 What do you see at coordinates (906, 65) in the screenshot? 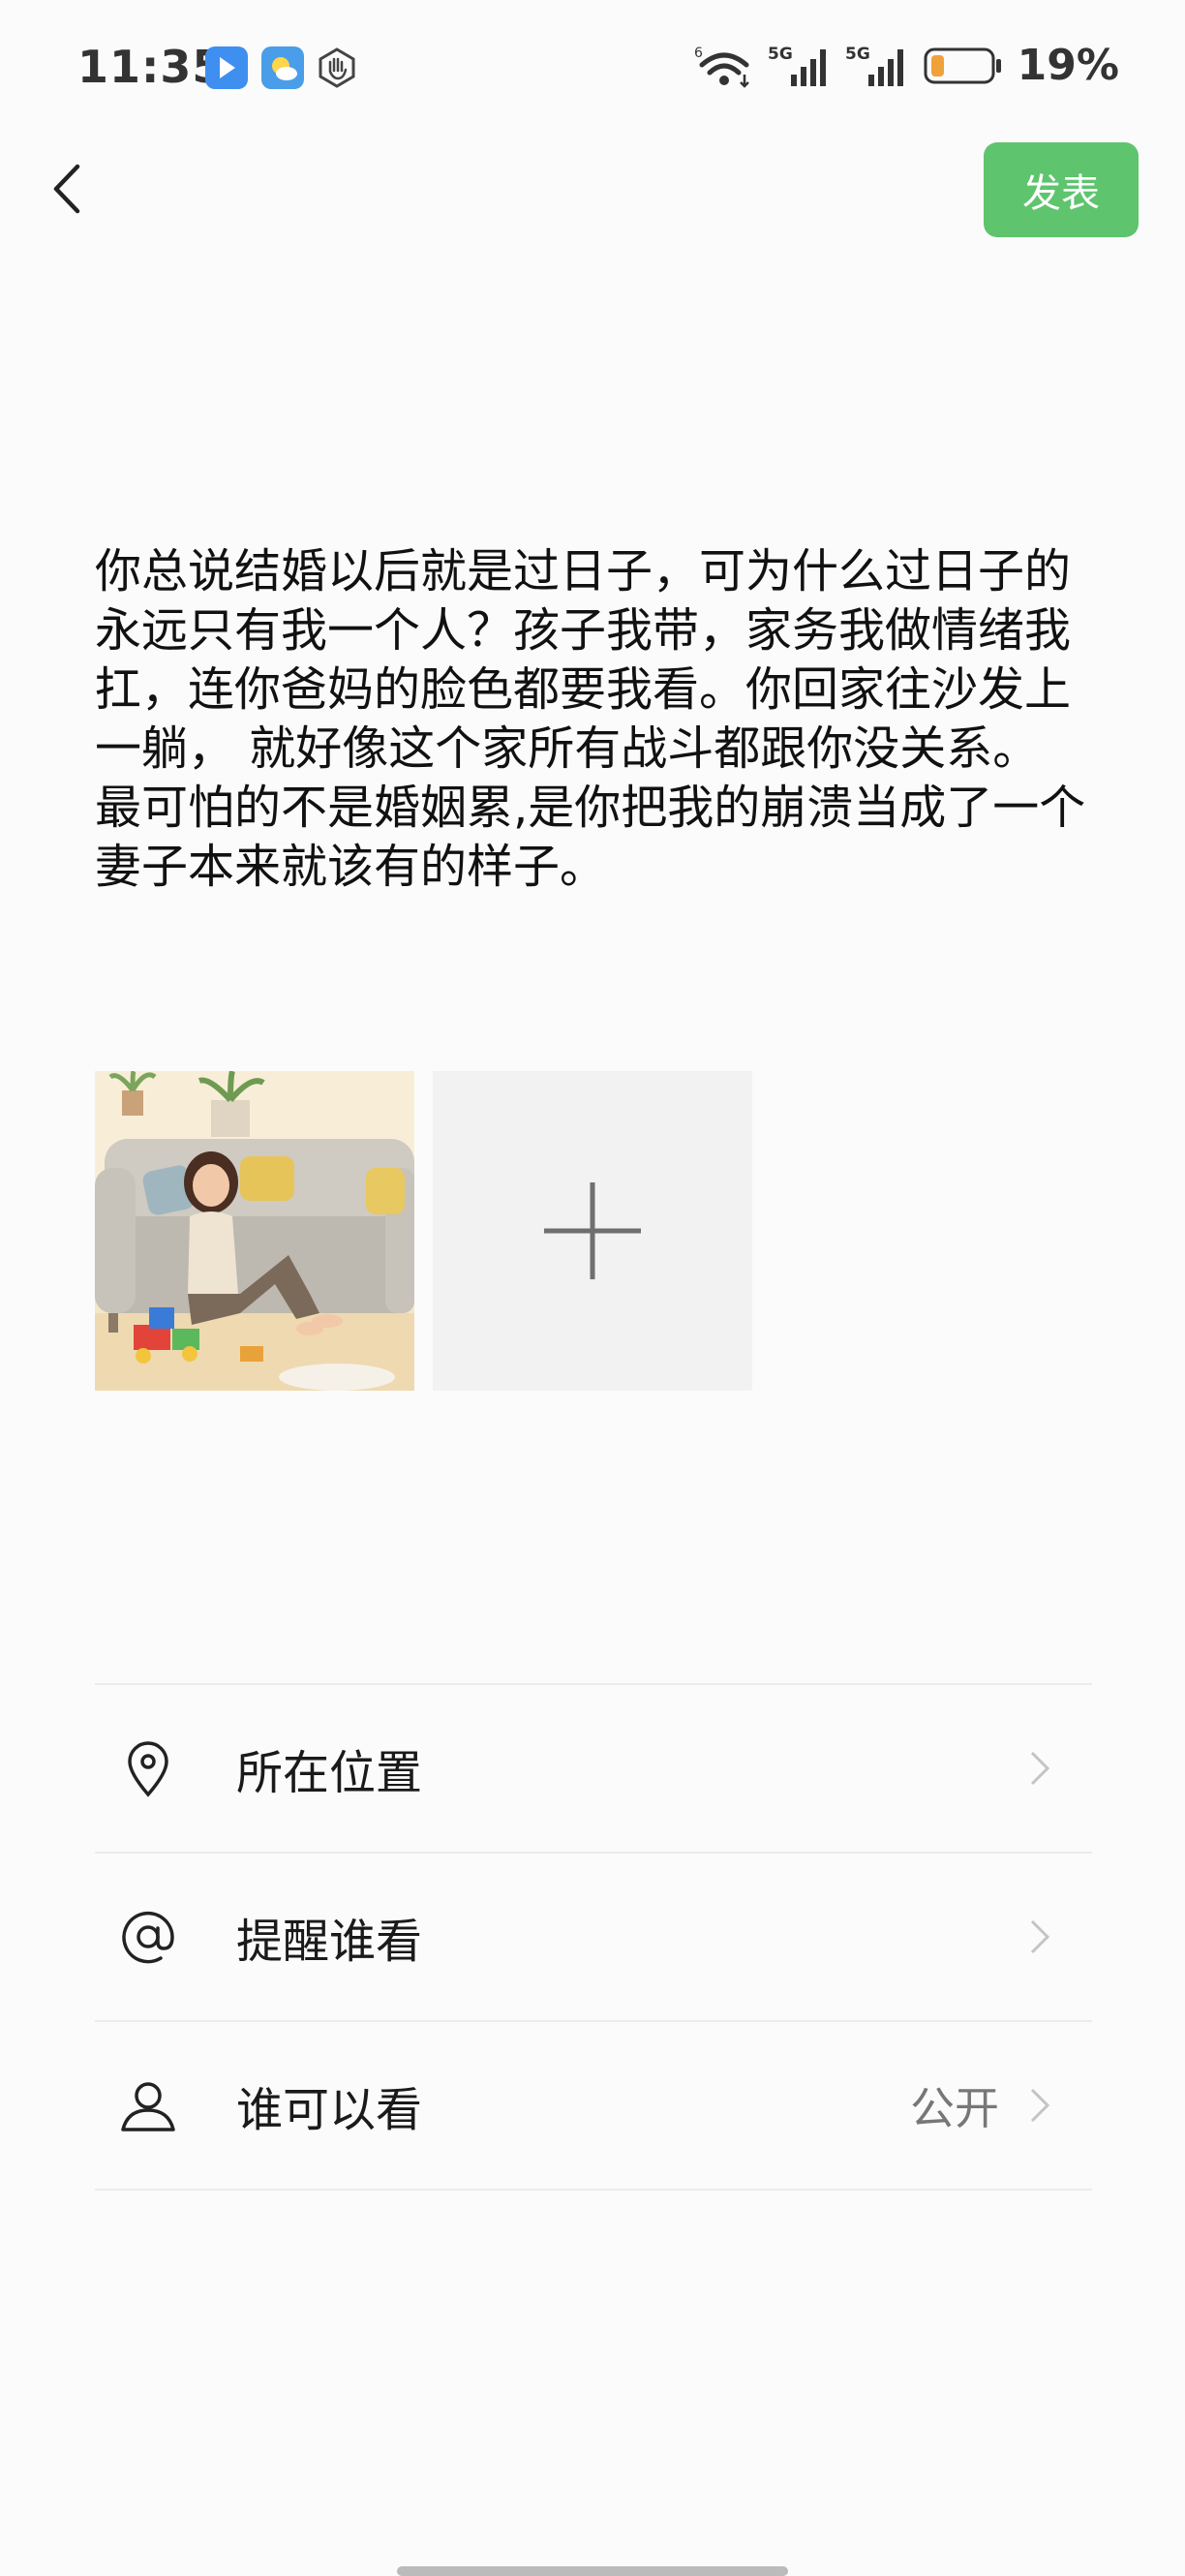
I see `status-indicators: 6 5G 5G 19%` at bounding box center [906, 65].